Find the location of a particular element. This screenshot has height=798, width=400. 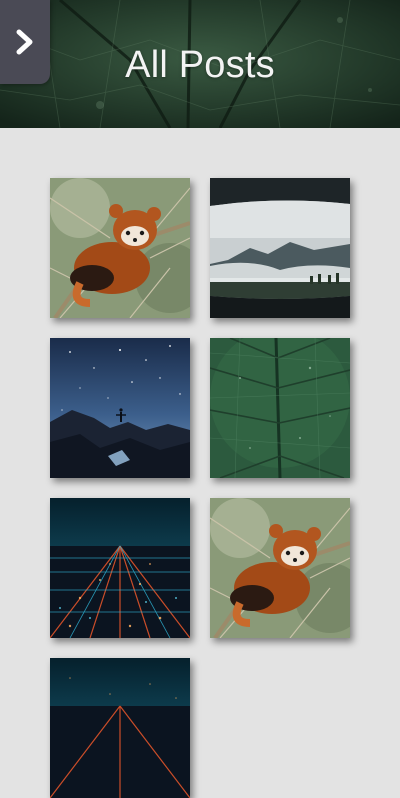

green-leaf-image is located at coordinates (280, 408).